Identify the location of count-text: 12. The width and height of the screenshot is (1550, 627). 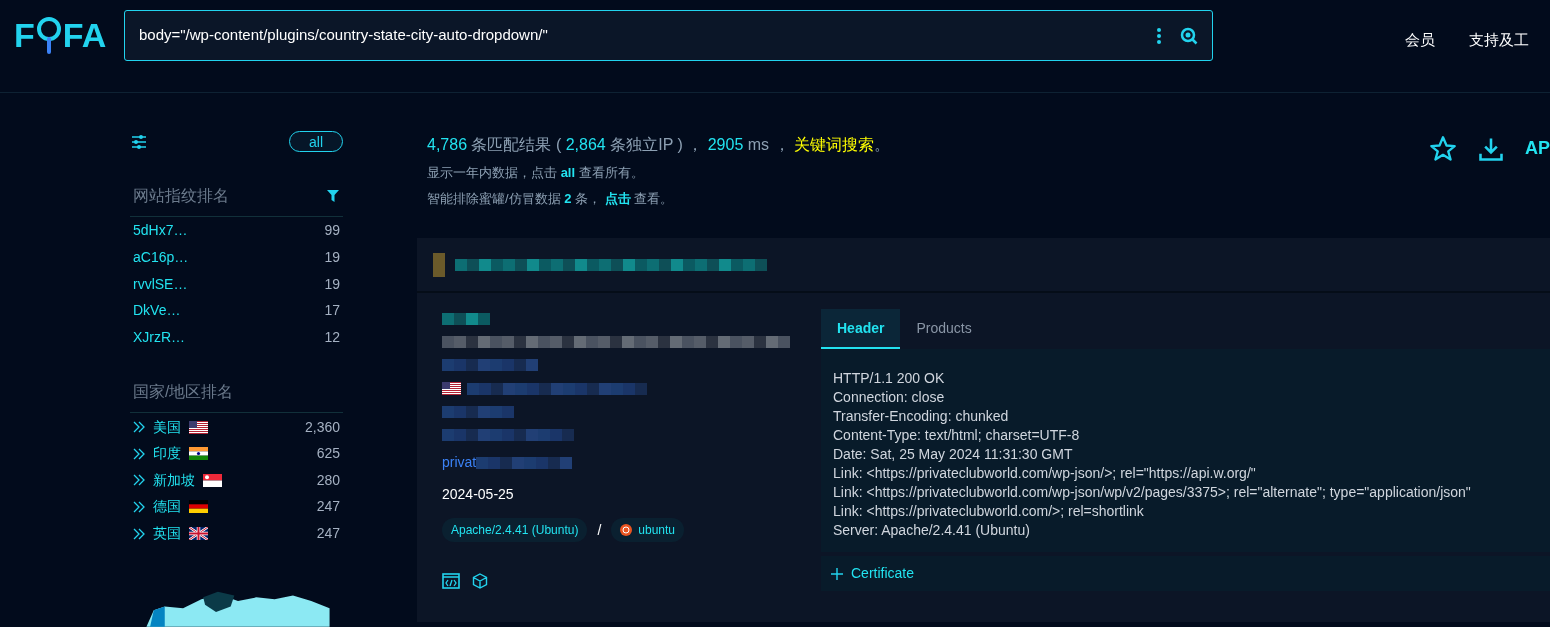
(332, 337).